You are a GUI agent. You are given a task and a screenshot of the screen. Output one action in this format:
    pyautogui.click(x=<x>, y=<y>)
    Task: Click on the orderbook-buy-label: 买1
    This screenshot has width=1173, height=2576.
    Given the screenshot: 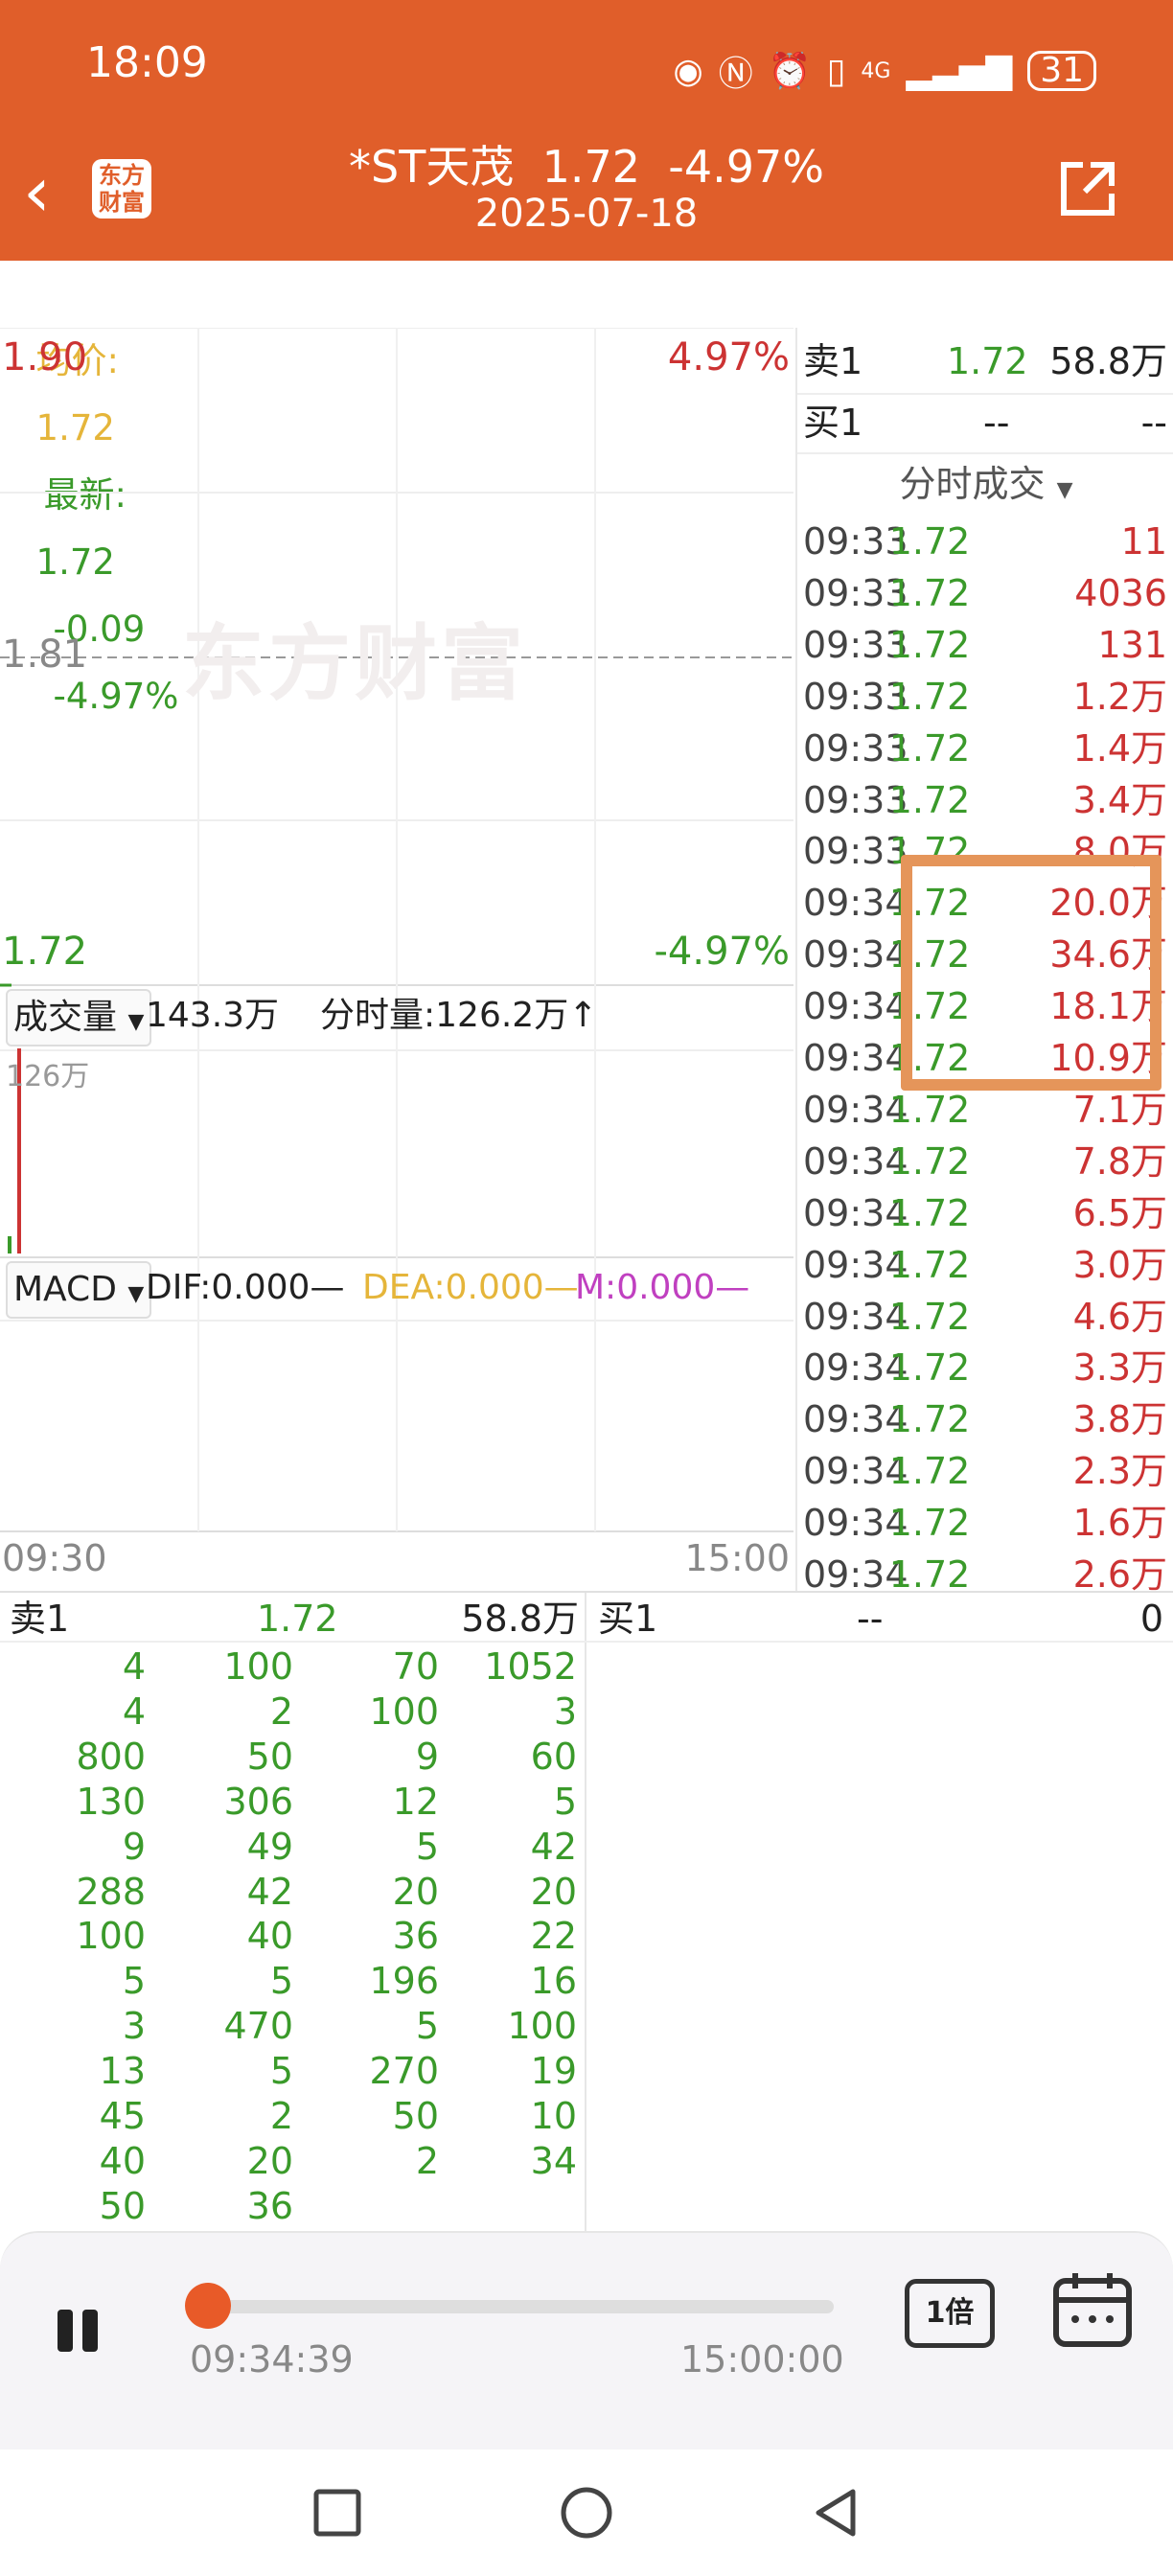 What is the action you would take?
    pyautogui.click(x=833, y=423)
    